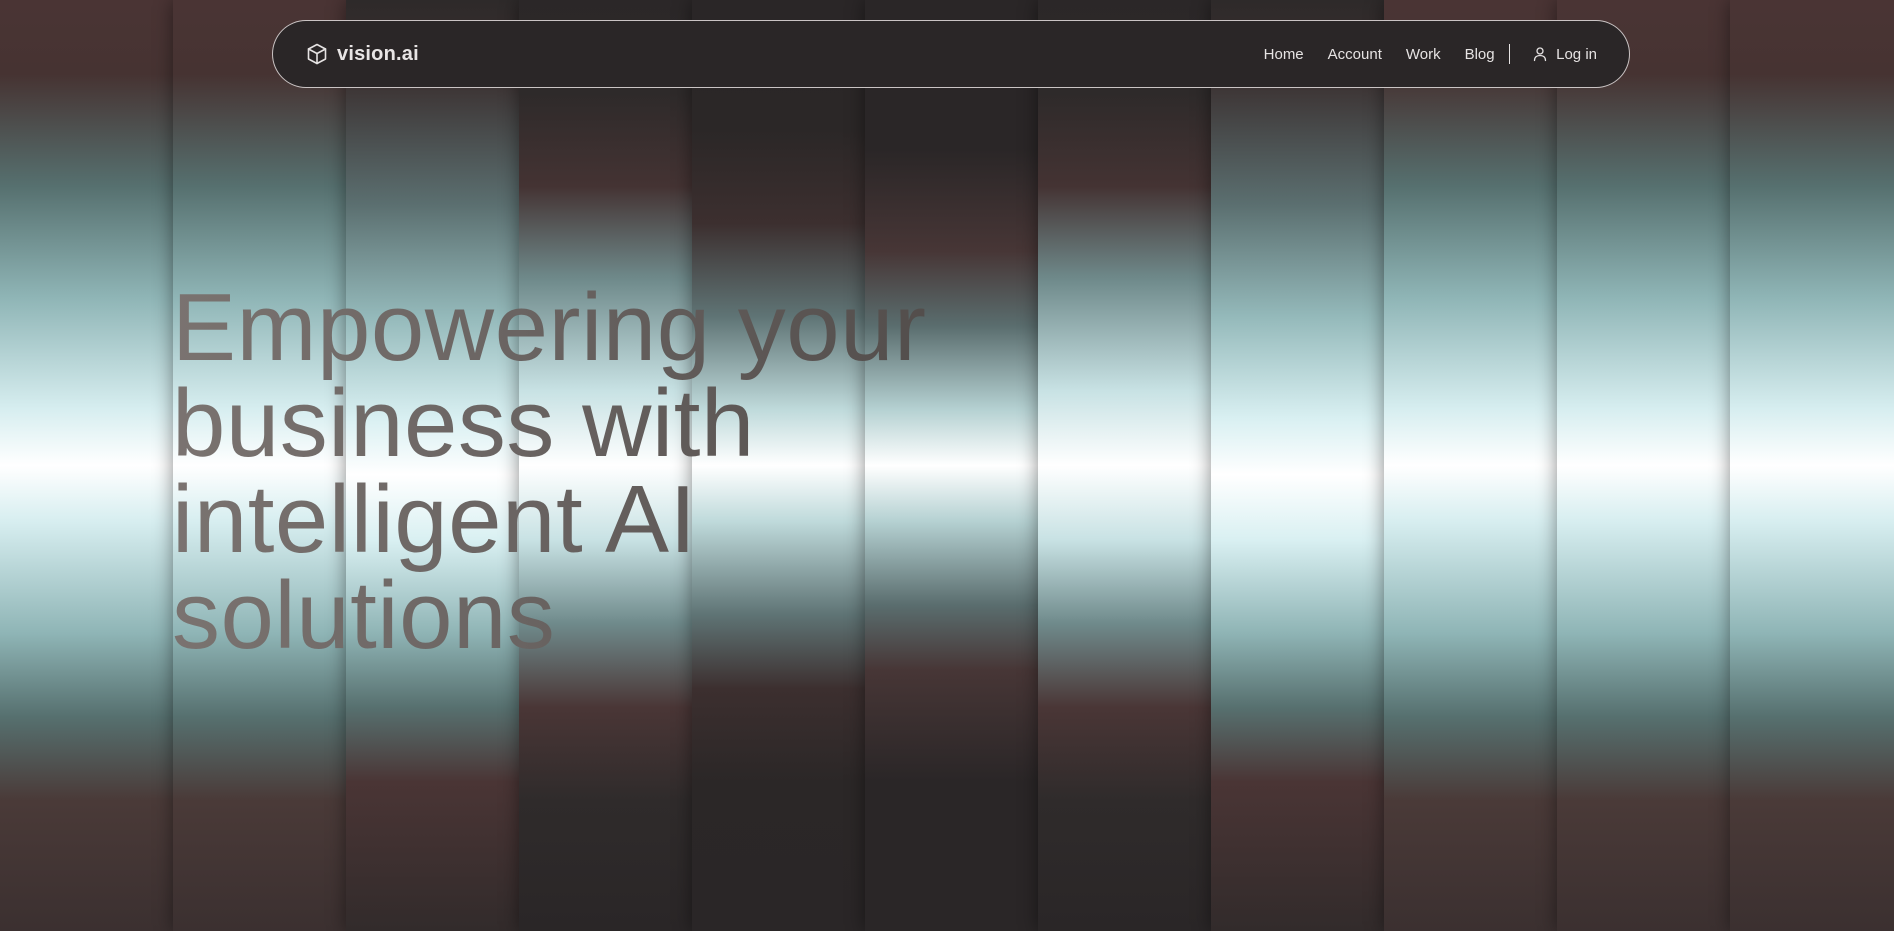  I want to click on brand-name: vision.ai, so click(378, 53).